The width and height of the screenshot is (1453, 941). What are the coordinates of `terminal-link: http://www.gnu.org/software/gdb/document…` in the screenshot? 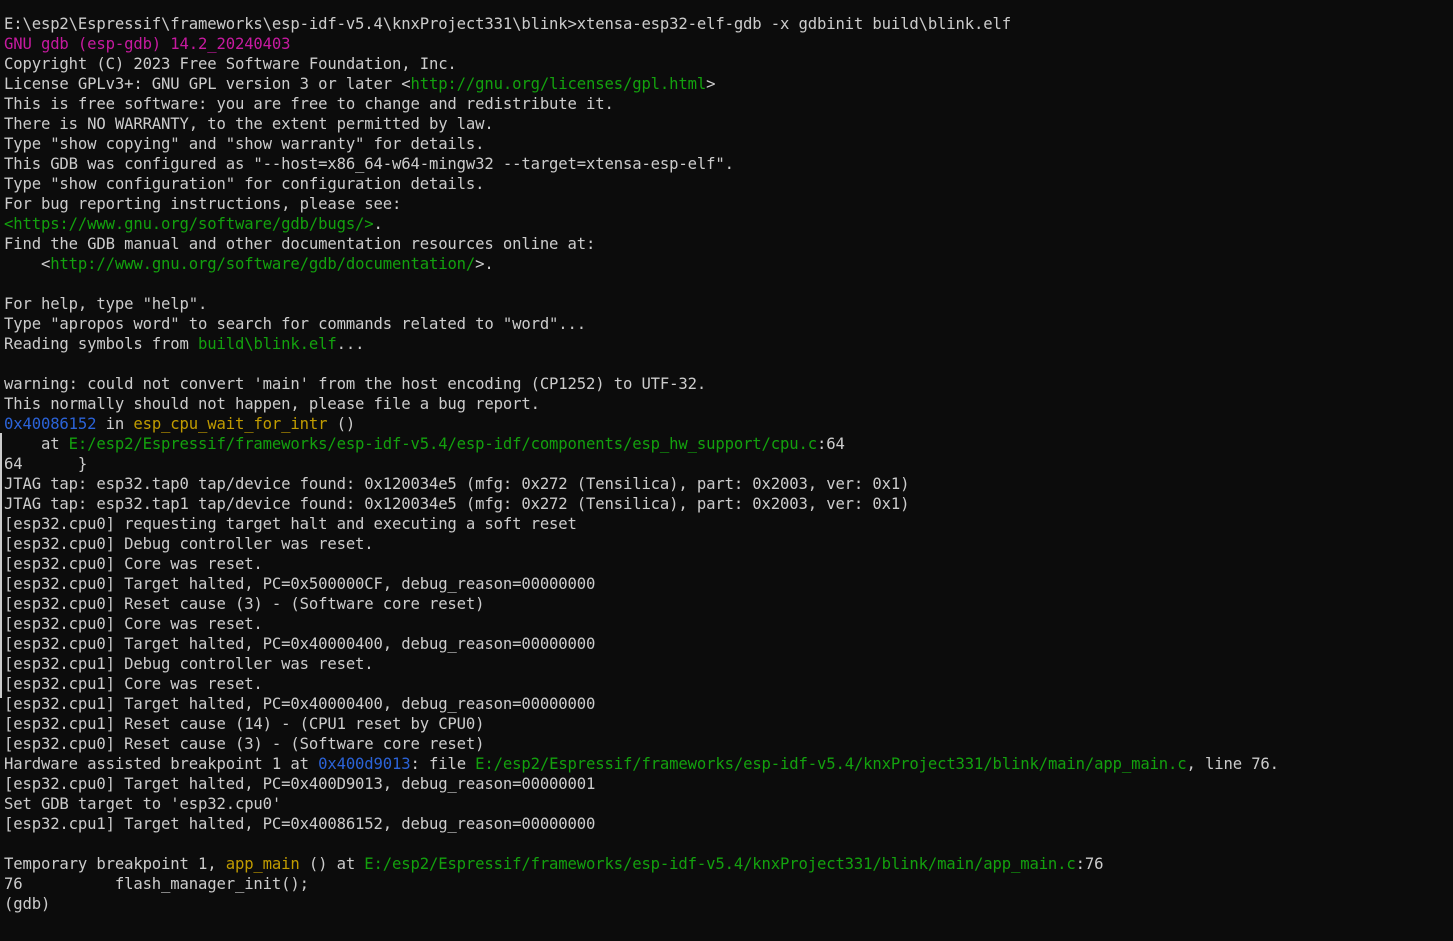 It's located at (262, 264).